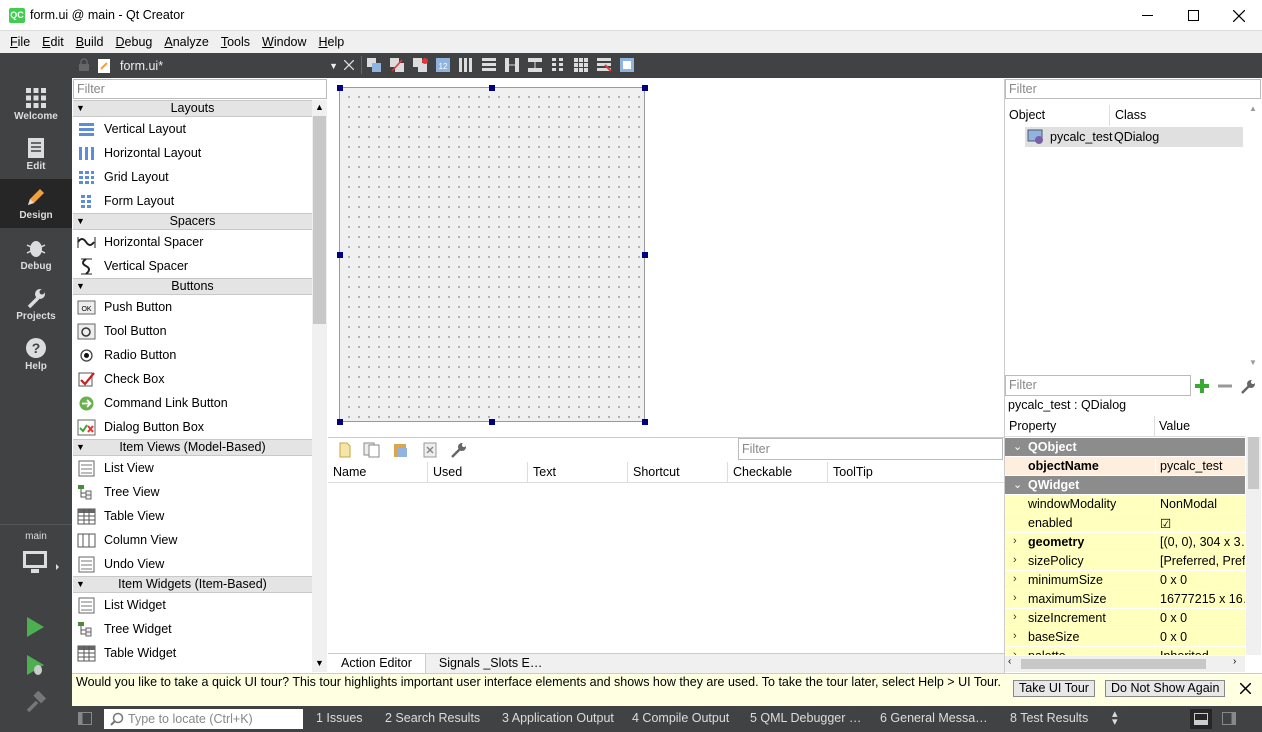 The height and width of the screenshot is (732, 1262). What do you see at coordinates (1125, 466) in the screenshot?
I see `property-row-objectname: objectName pycalc_test` at bounding box center [1125, 466].